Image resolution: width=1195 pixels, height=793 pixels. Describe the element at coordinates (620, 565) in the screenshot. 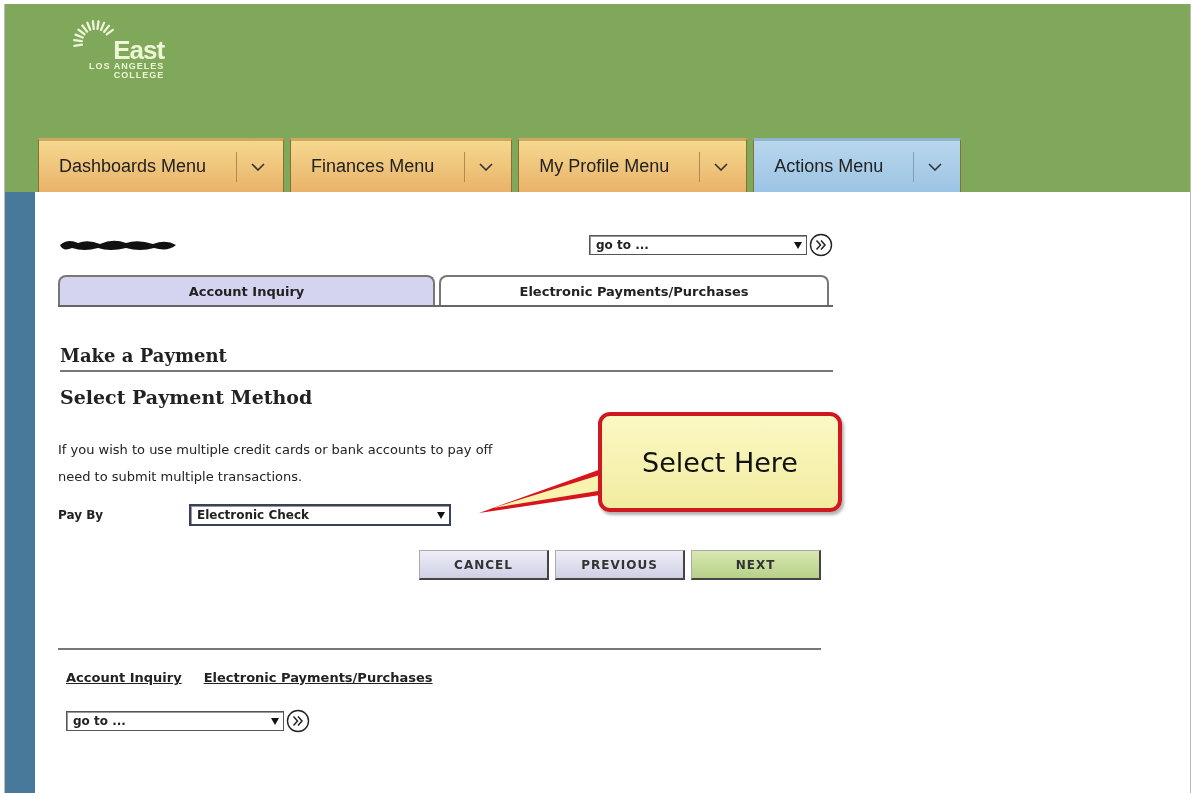

I see `action-button: PREVIOUS` at that location.